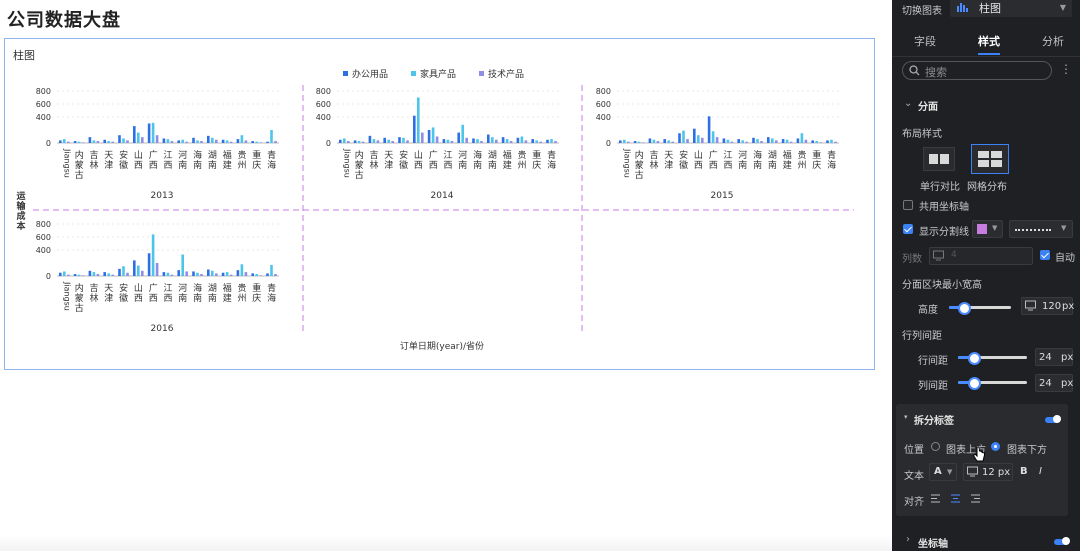  What do you see at coordinates (989, 41) in the screenshot?
I see `tab-style: 样式` at bounding box center [989, 41].